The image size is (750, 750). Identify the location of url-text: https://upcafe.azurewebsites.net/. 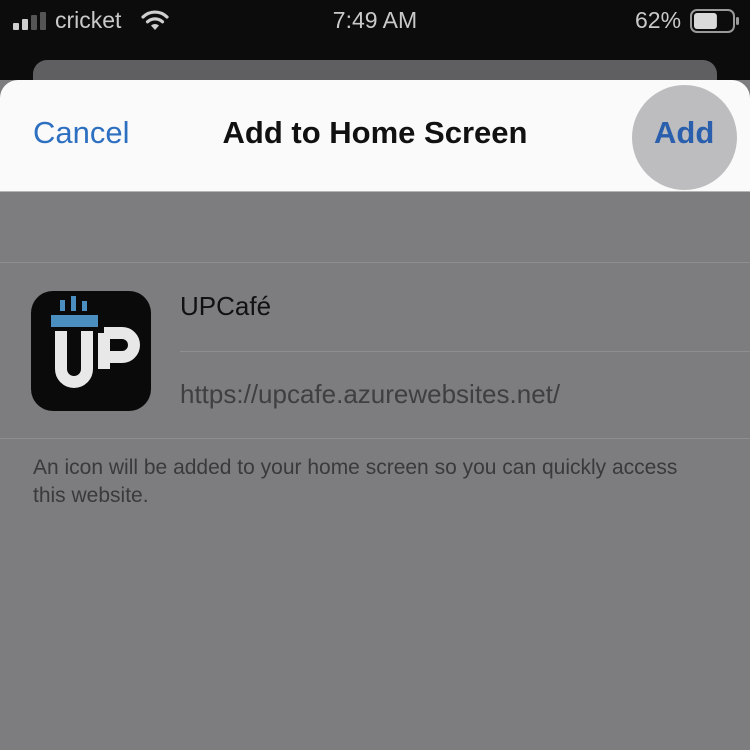
(370, 394).